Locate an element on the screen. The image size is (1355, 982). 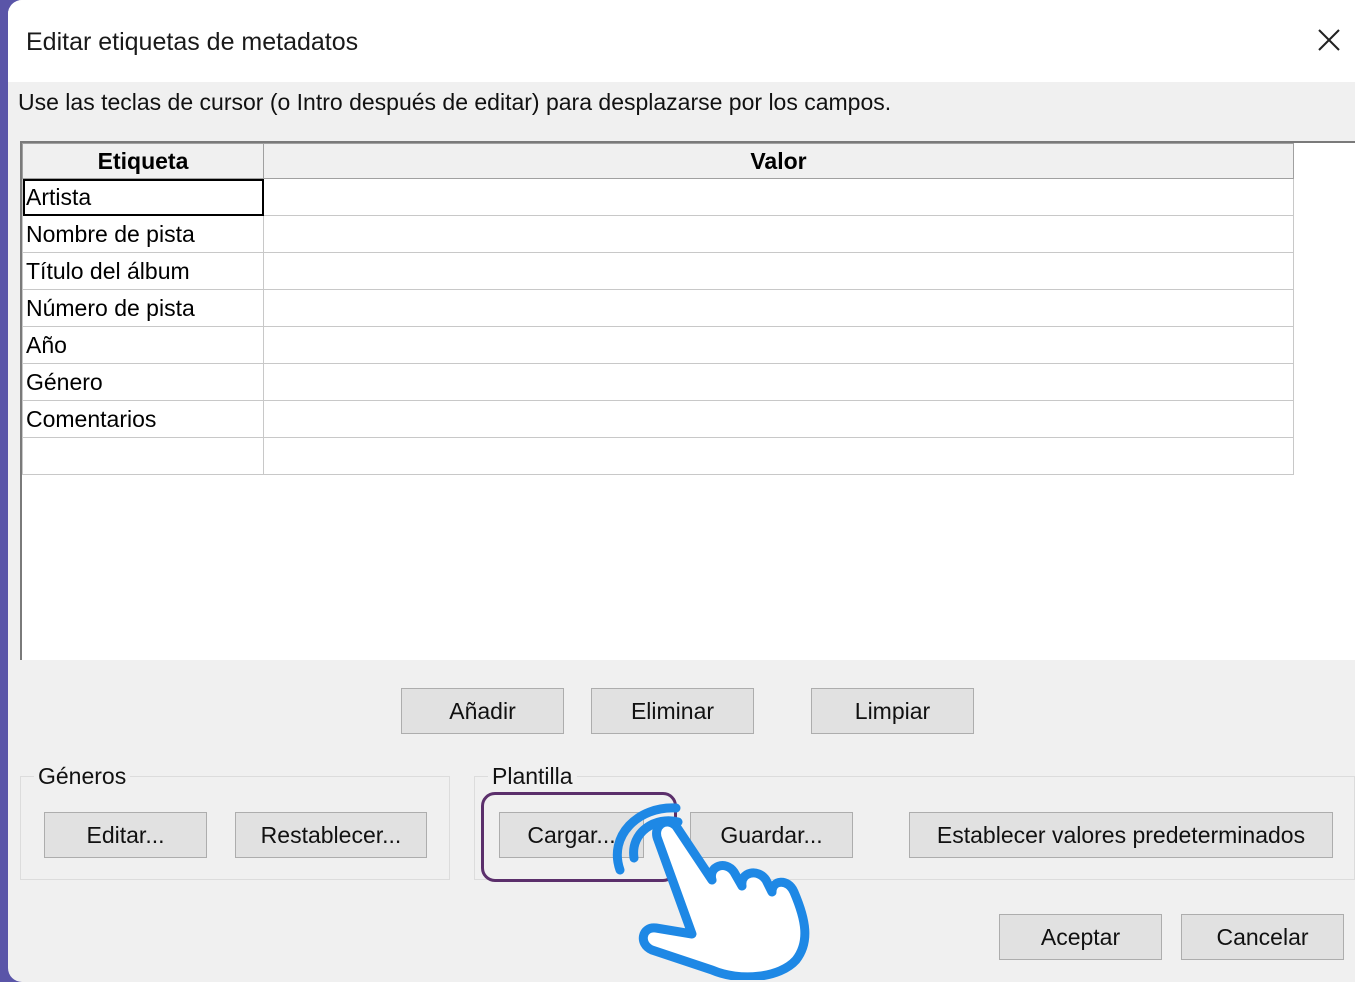
ok-button: Aceptar is located at coordinates (1080, 937).